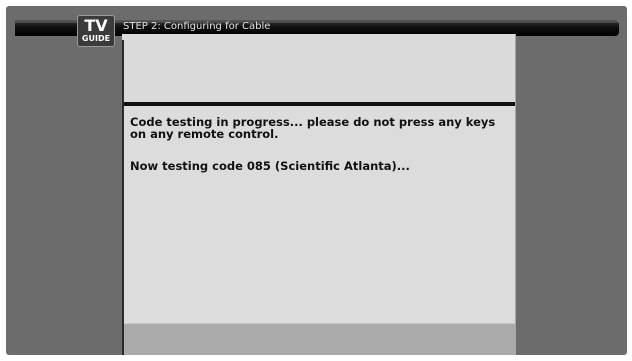 This screenshot has height=361, width=632. Describe the element at coordinates (318, 339) in the screenshot. I see `panel-footer` at that location.